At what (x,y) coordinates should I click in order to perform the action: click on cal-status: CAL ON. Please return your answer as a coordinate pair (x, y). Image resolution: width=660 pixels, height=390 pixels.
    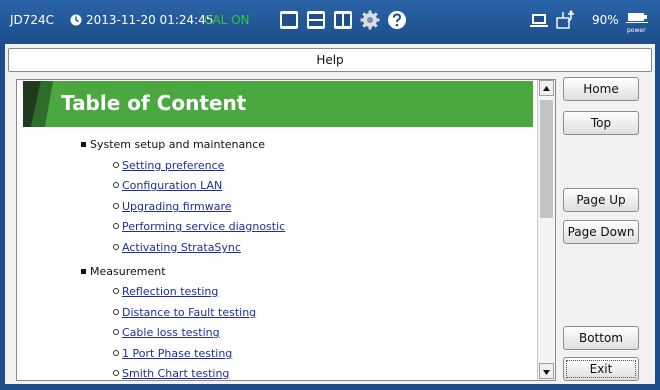
    Looking at the image, I should click on (227, 20).